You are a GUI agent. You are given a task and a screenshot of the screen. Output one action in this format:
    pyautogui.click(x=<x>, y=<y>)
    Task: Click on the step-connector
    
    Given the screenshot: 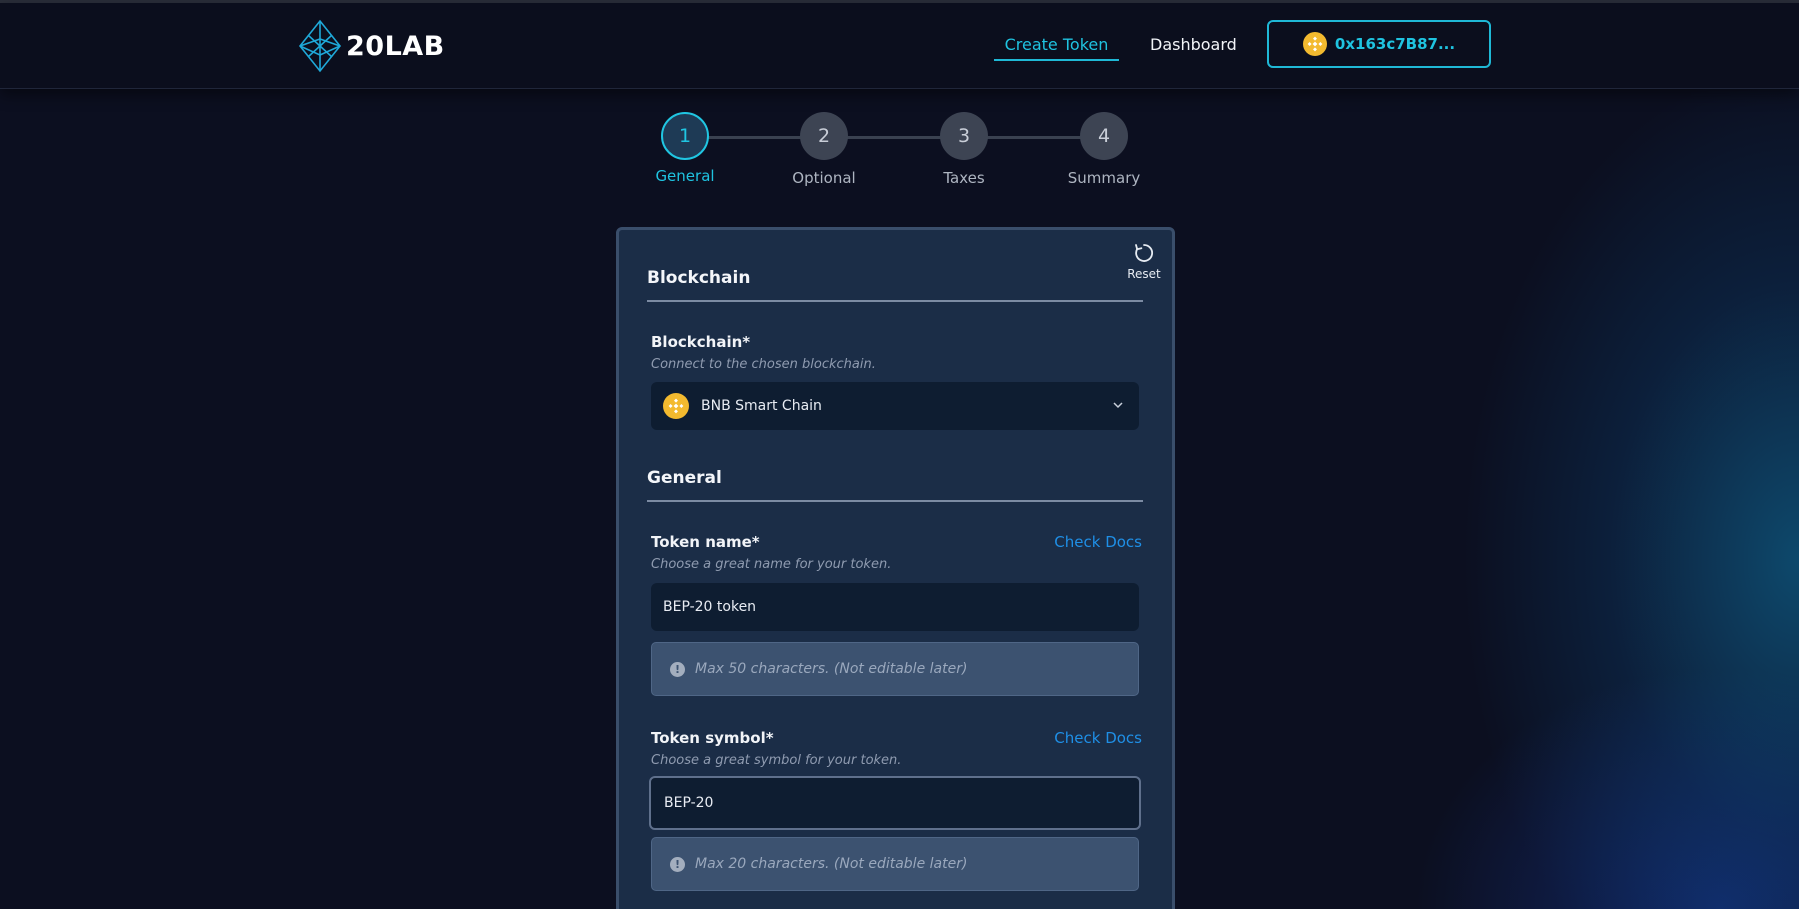 What is the action you would take?
    pyautogui.click(x=885, y=137)
    